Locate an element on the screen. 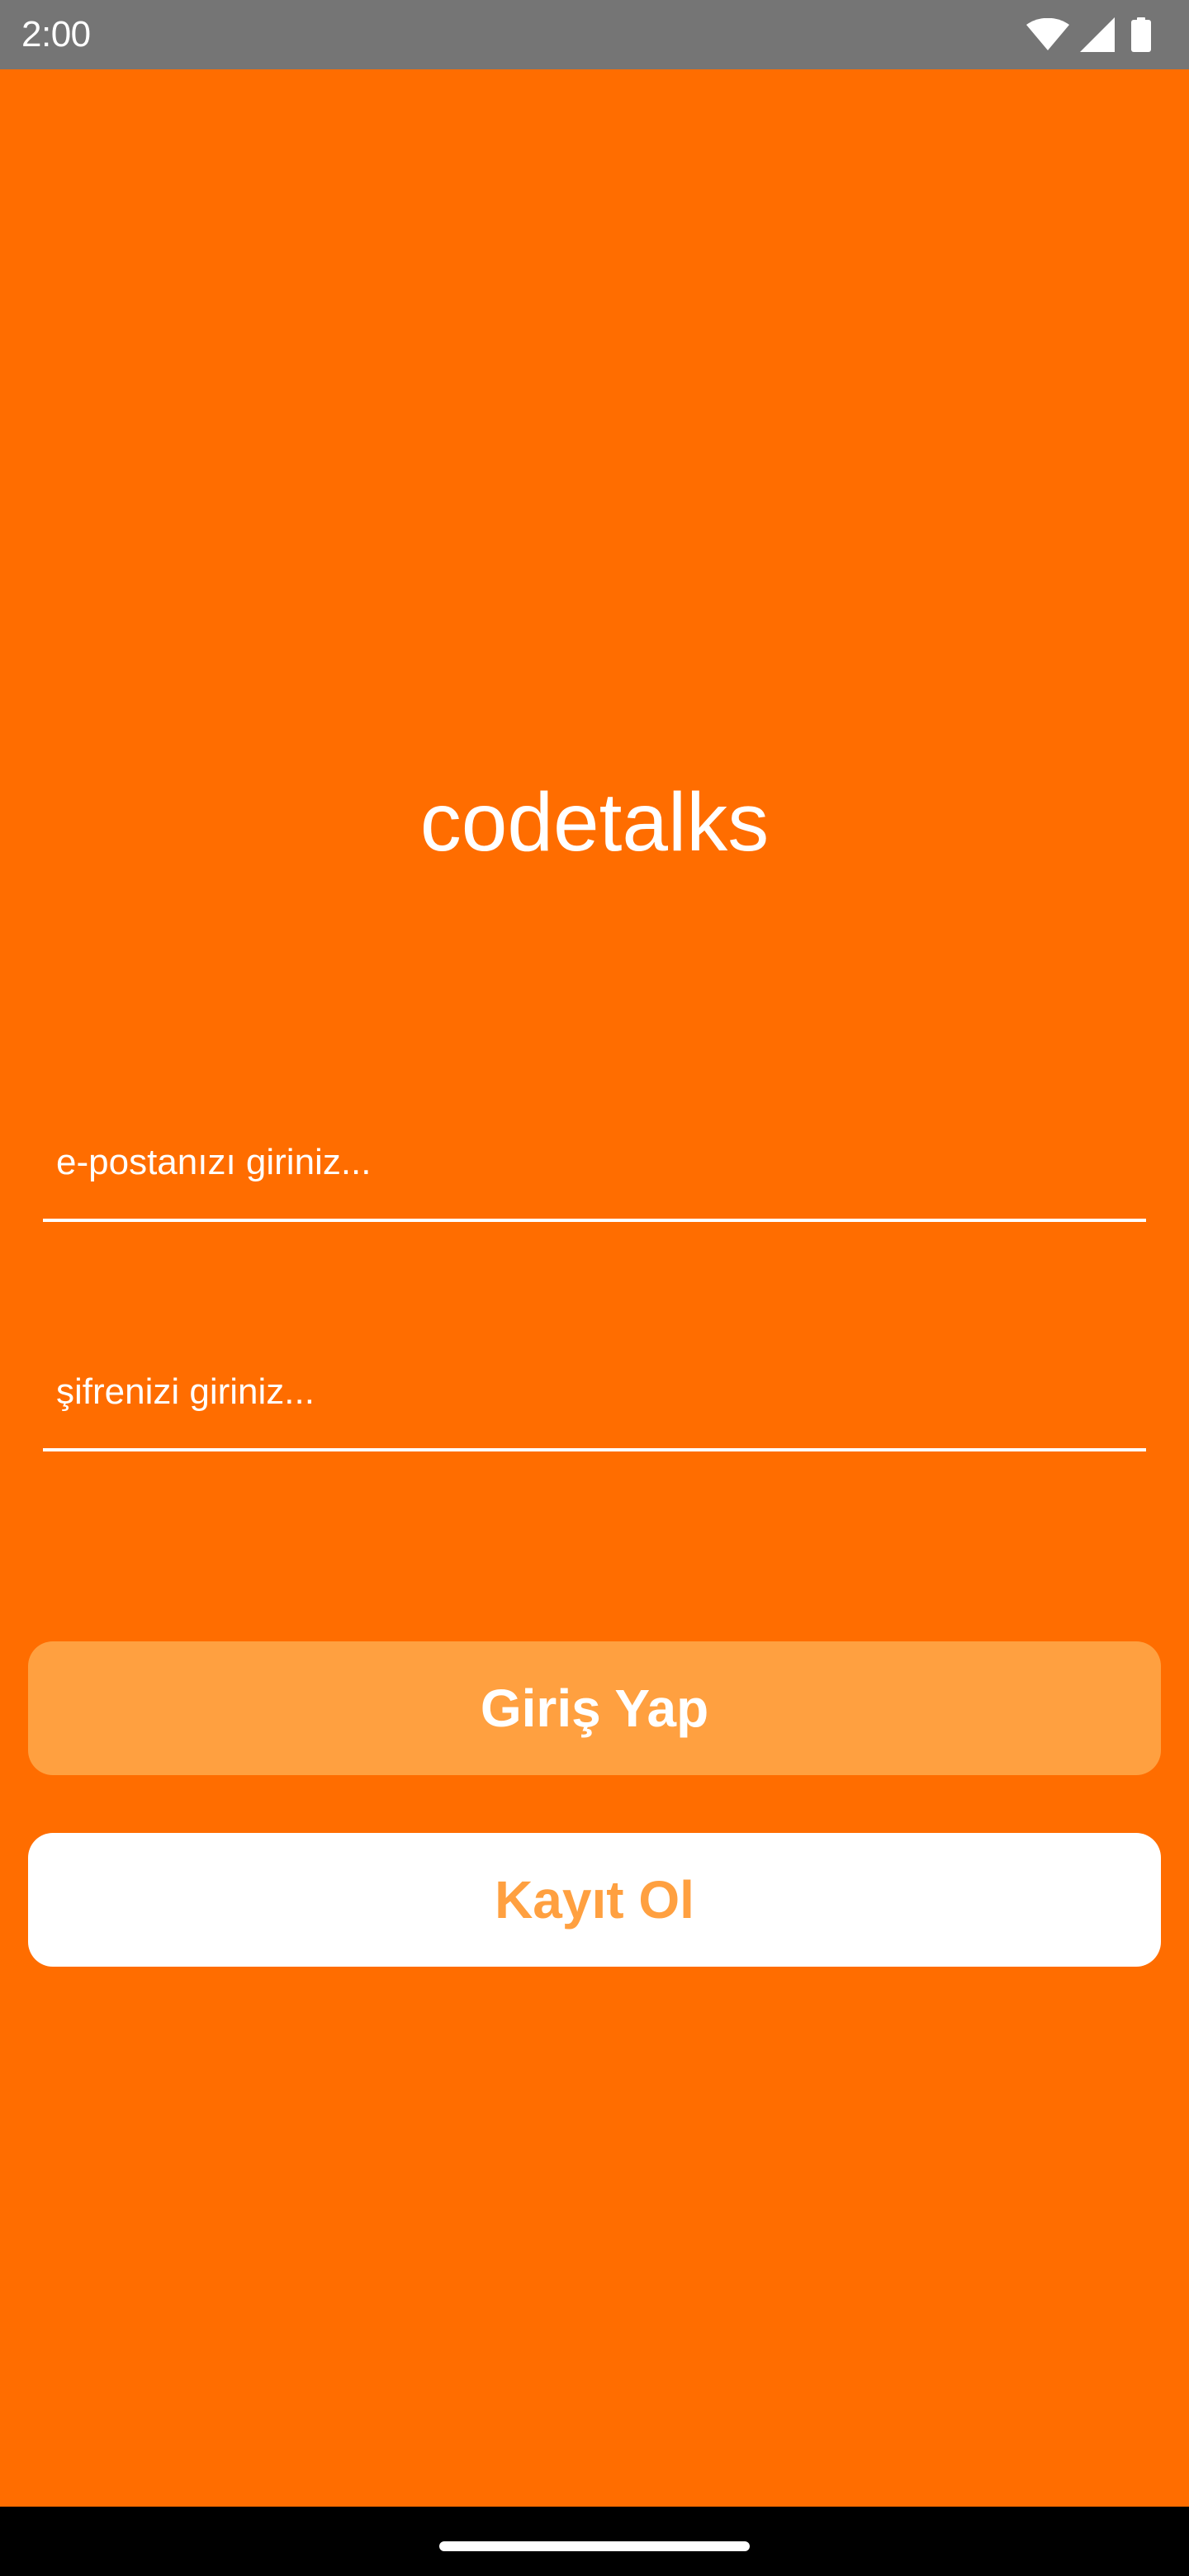  status-time: 2:00 is located at coordinates (56, 34).